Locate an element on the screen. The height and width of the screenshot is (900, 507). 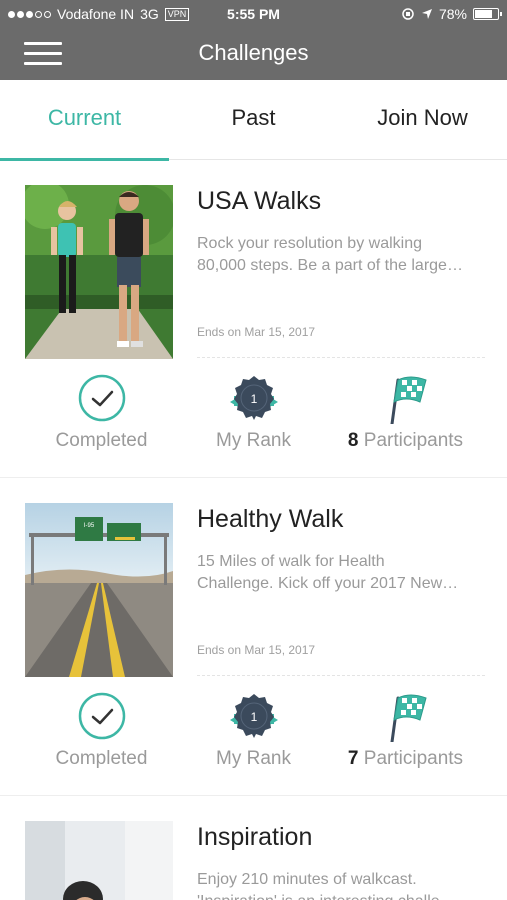
status-bar: Vodafone IN 3G VPN 5:55 PM 78% is located at coordinates (253, 14).